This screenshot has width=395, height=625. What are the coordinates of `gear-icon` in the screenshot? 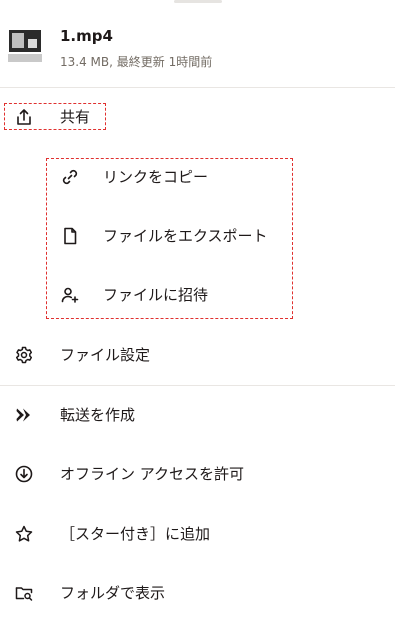 It's located at (24, 355).